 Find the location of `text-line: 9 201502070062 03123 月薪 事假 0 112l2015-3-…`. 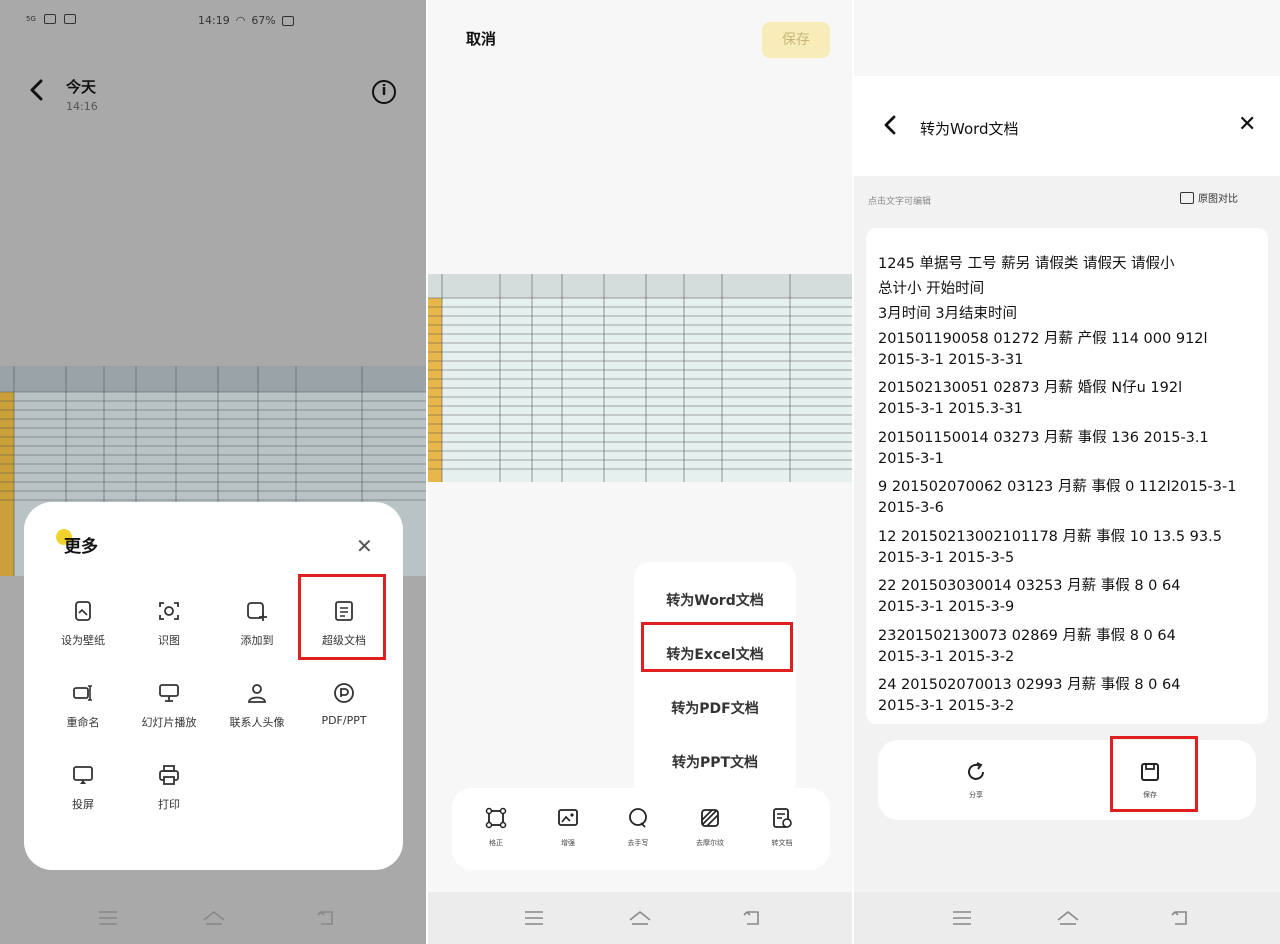

text-line: 9 201502070062 03123 月薪 事假 0 112l2015-3-… is located at coordinates (1057, 485).